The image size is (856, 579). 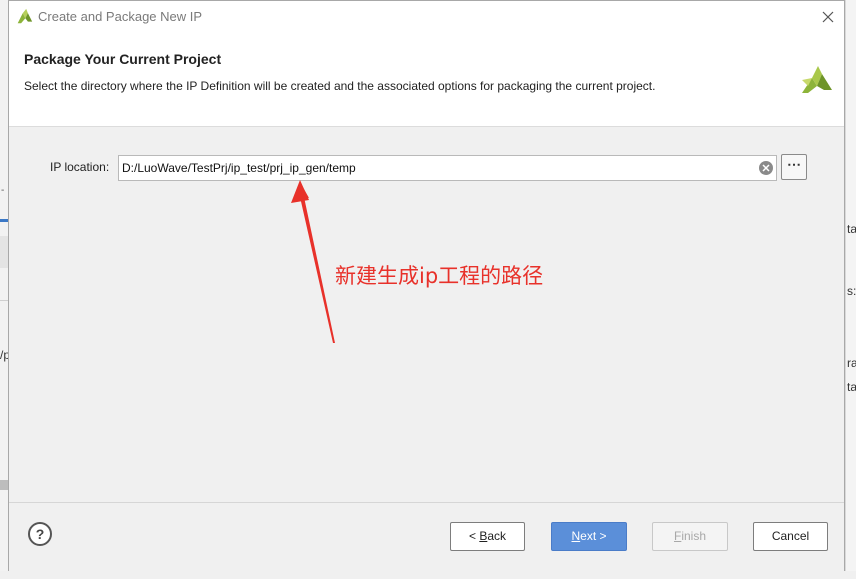 I want to click on background-divider, so click(x=4, y=300).